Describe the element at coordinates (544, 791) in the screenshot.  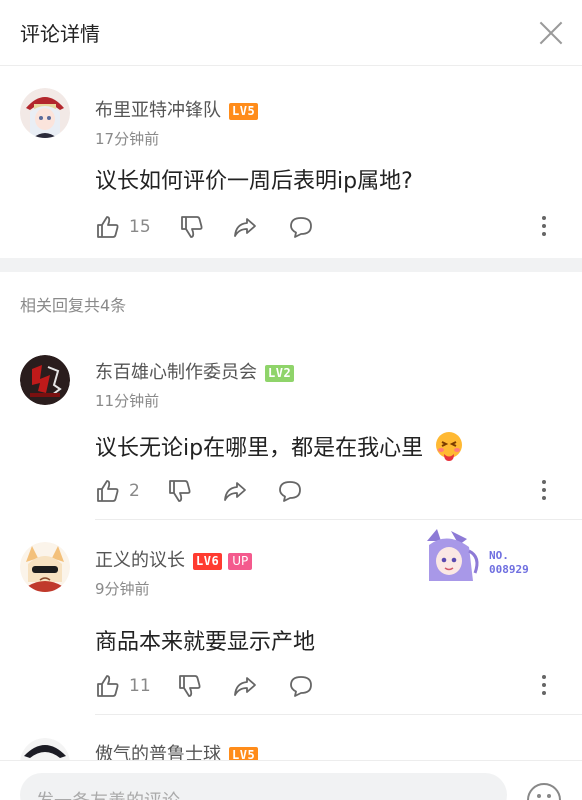
I see `emoji-icon` at that location.